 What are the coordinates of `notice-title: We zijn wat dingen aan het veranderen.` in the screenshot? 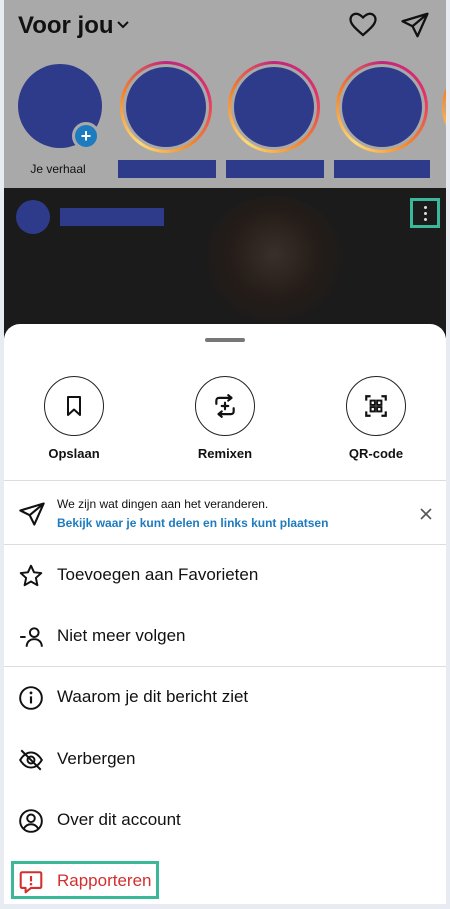 It's located at (163, 504).